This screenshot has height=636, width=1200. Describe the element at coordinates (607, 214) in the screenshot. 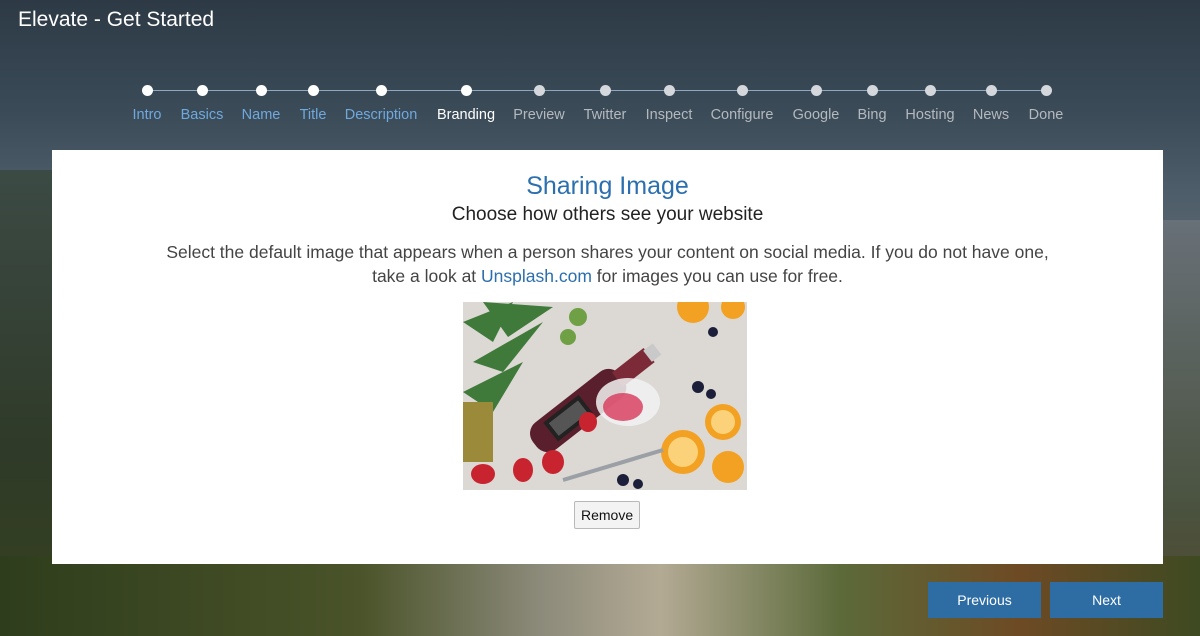

I see `panel-subtitle: Choose how others see your website` at that location.